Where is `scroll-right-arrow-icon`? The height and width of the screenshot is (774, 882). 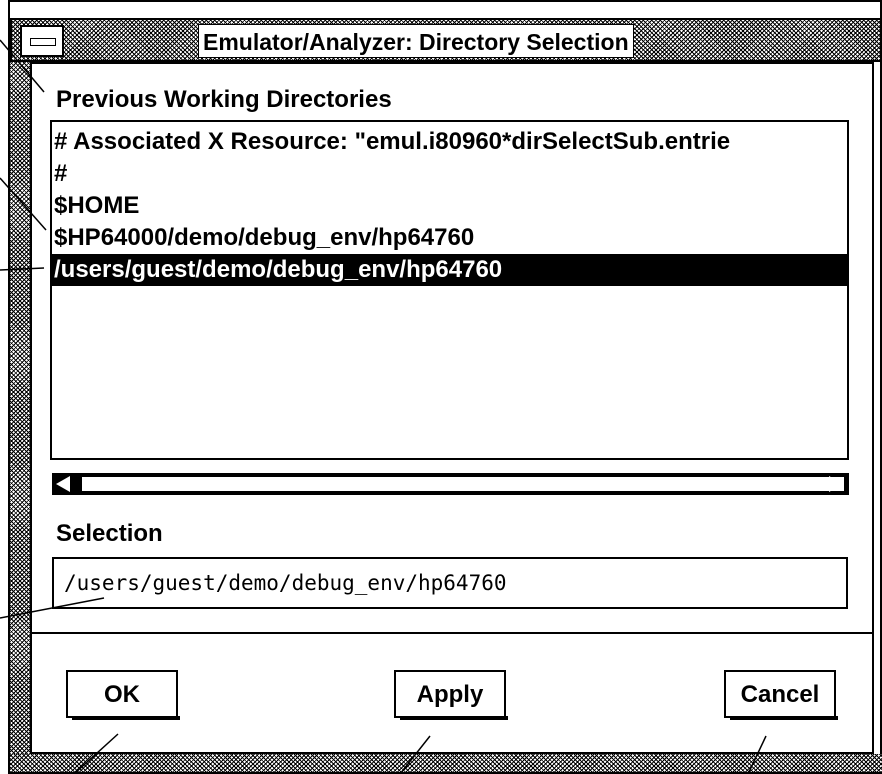 scroll-right-arrow-icon is located at coordinates (836, 484).